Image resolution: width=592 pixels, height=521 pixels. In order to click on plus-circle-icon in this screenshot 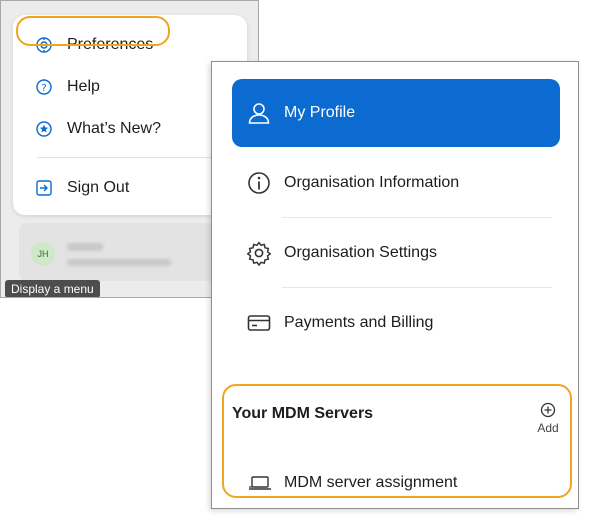, I will do `click(548, 410)`.